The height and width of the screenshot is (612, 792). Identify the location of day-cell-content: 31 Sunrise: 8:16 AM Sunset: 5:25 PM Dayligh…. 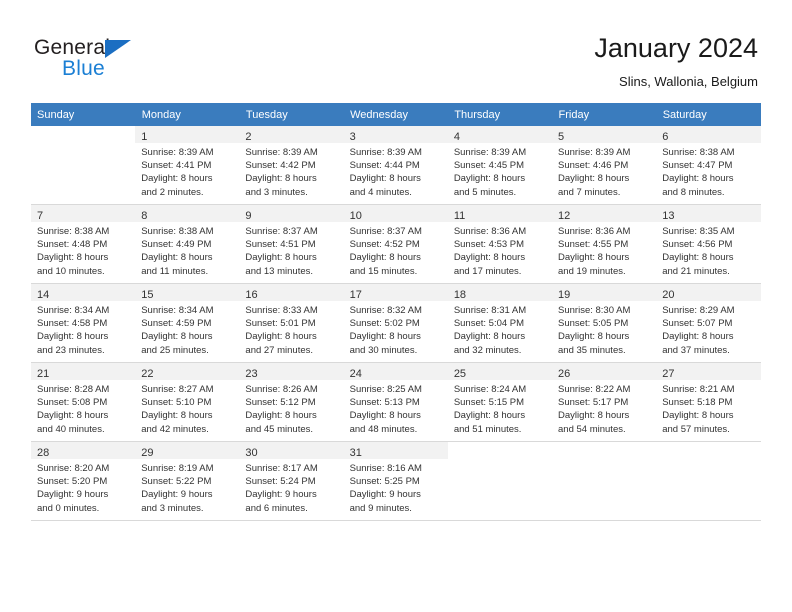
(395, 480).